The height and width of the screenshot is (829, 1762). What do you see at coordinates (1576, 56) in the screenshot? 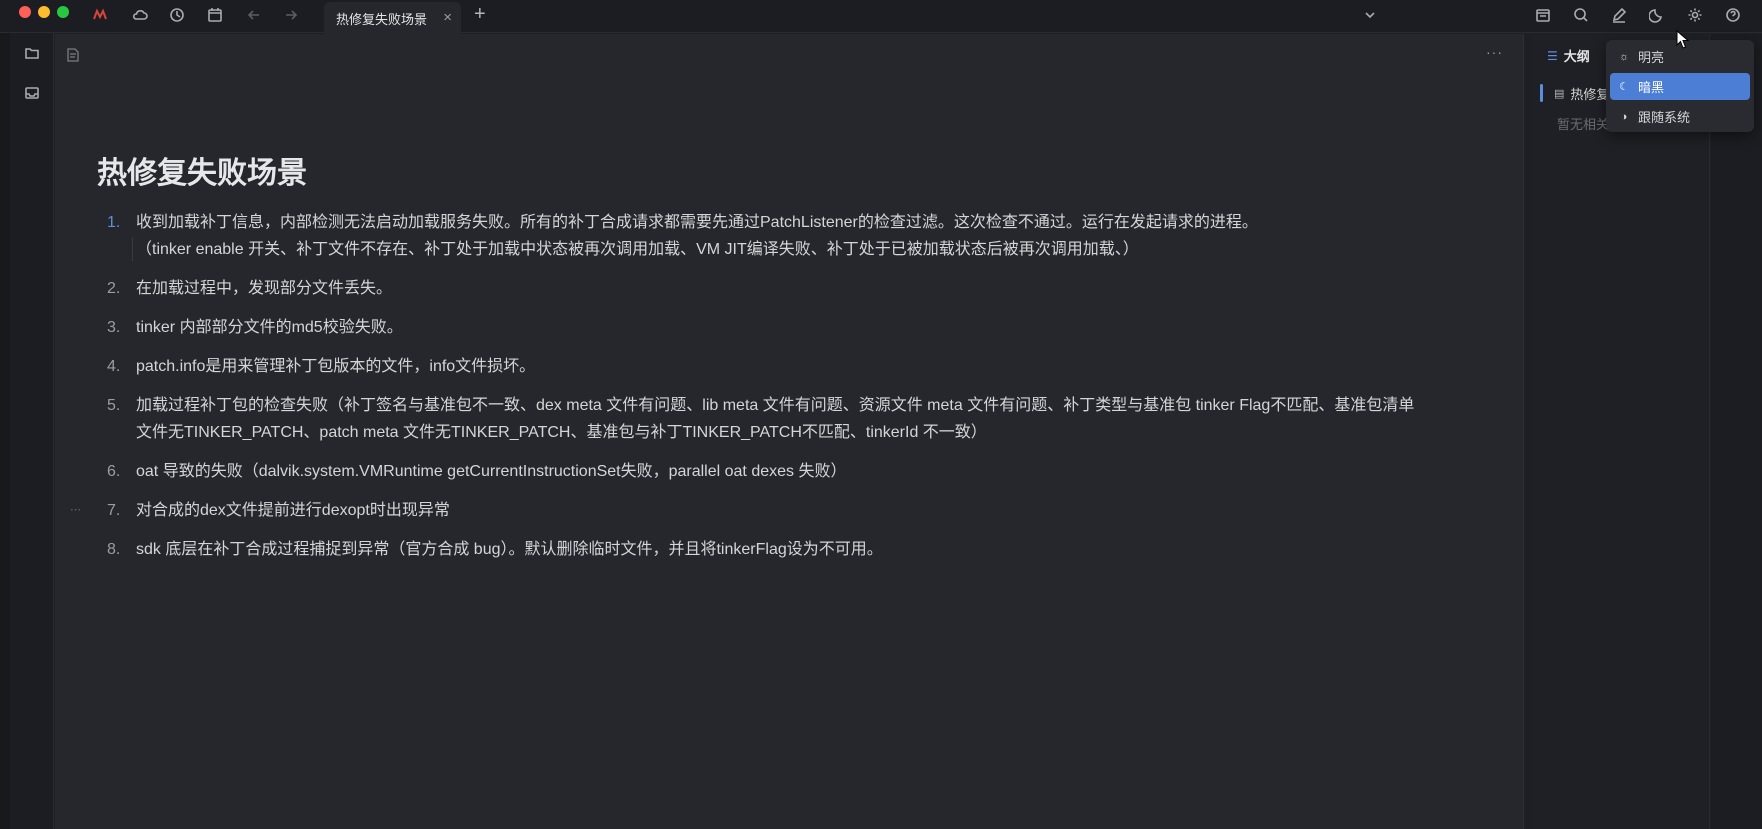
I see `outline-title: 大纲` at bounding box center [1576, 56].